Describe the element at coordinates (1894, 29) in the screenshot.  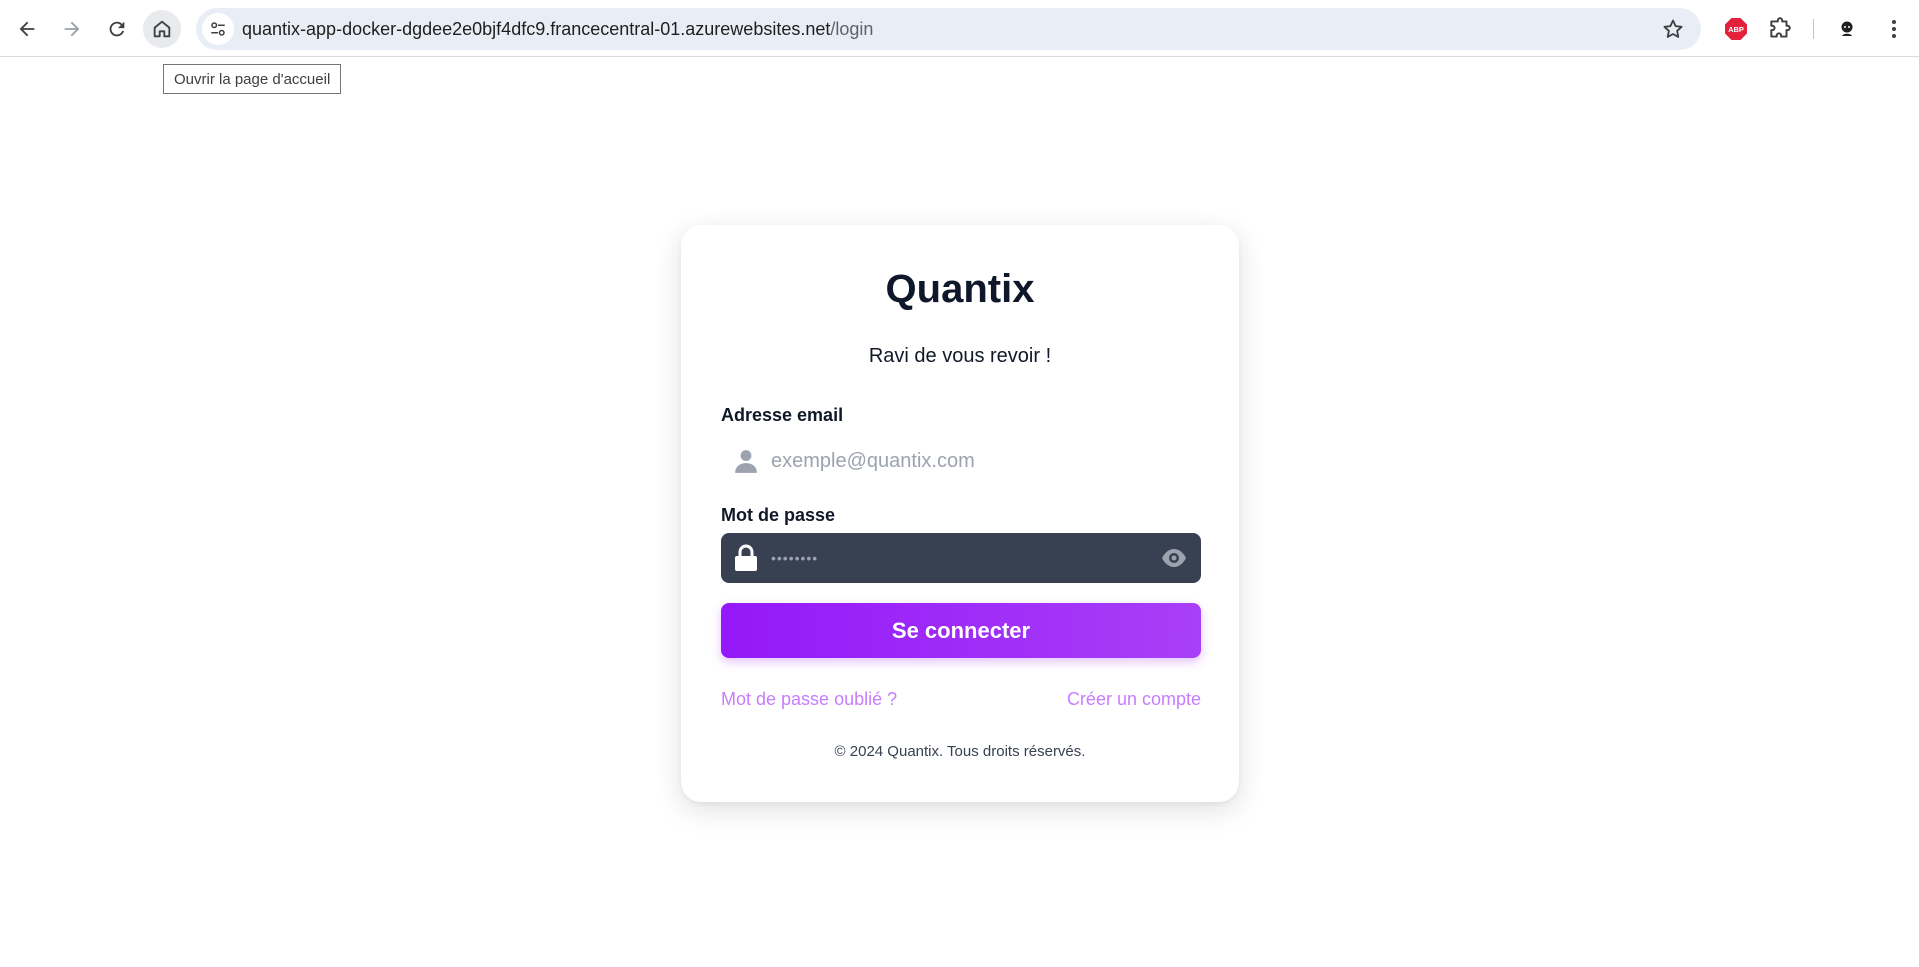
I see `kebab-menu-icon` at that location.